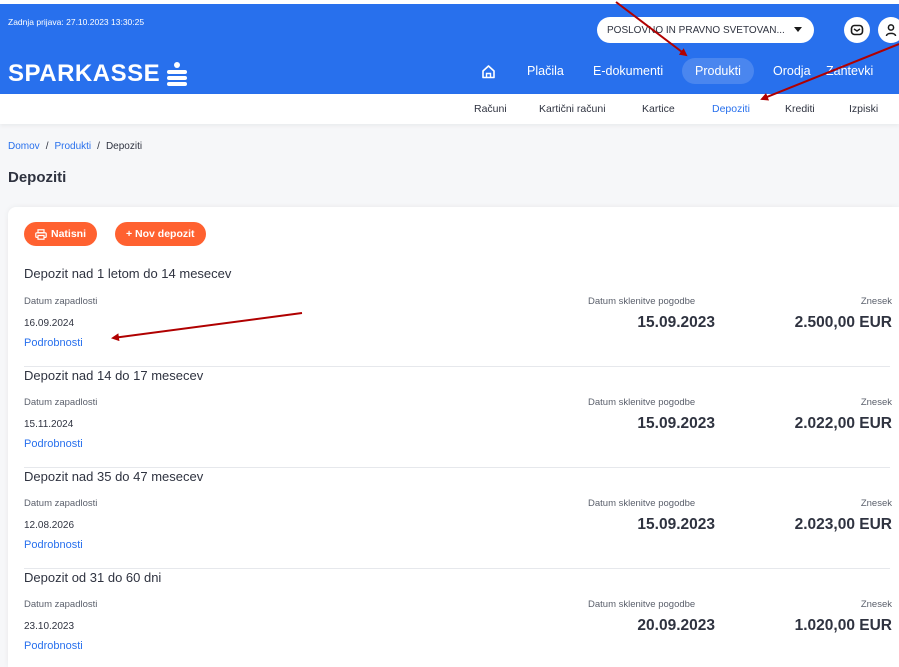 The image size is (899, 667). What do you see at coordinates (863, 109) in the screenshot?
I see `subnav-izpiski: Izpiski` at bounding box center [863, 109].